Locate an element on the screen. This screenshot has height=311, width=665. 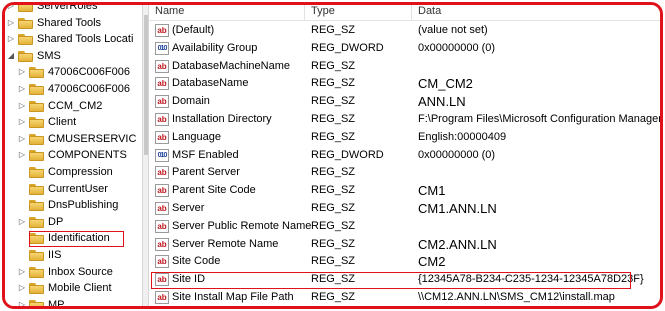
value-row: ab Parent Site Code REG_SZ CM1 is located at coordinates (404, 190).